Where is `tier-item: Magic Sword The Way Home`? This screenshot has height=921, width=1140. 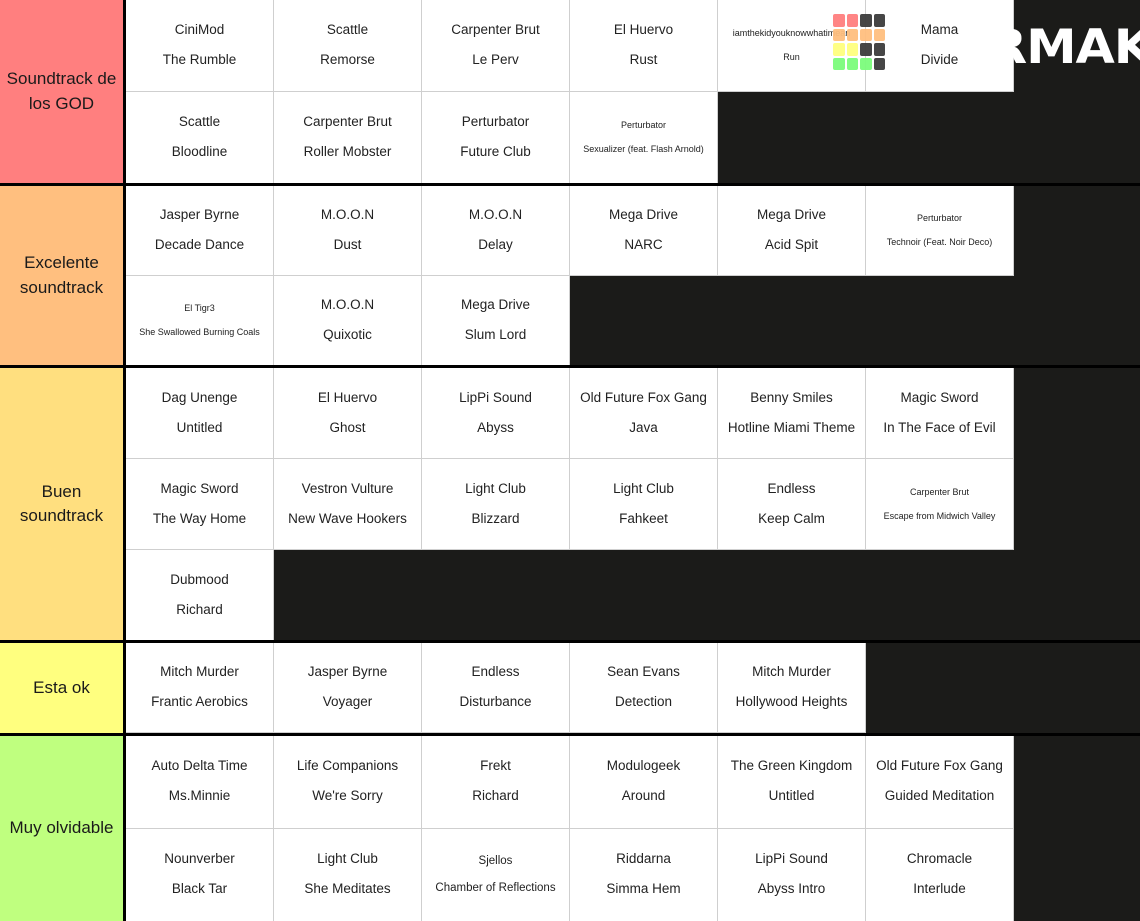 tier-item: Magic Sword The Way Home is located at coordinates (200, 505).